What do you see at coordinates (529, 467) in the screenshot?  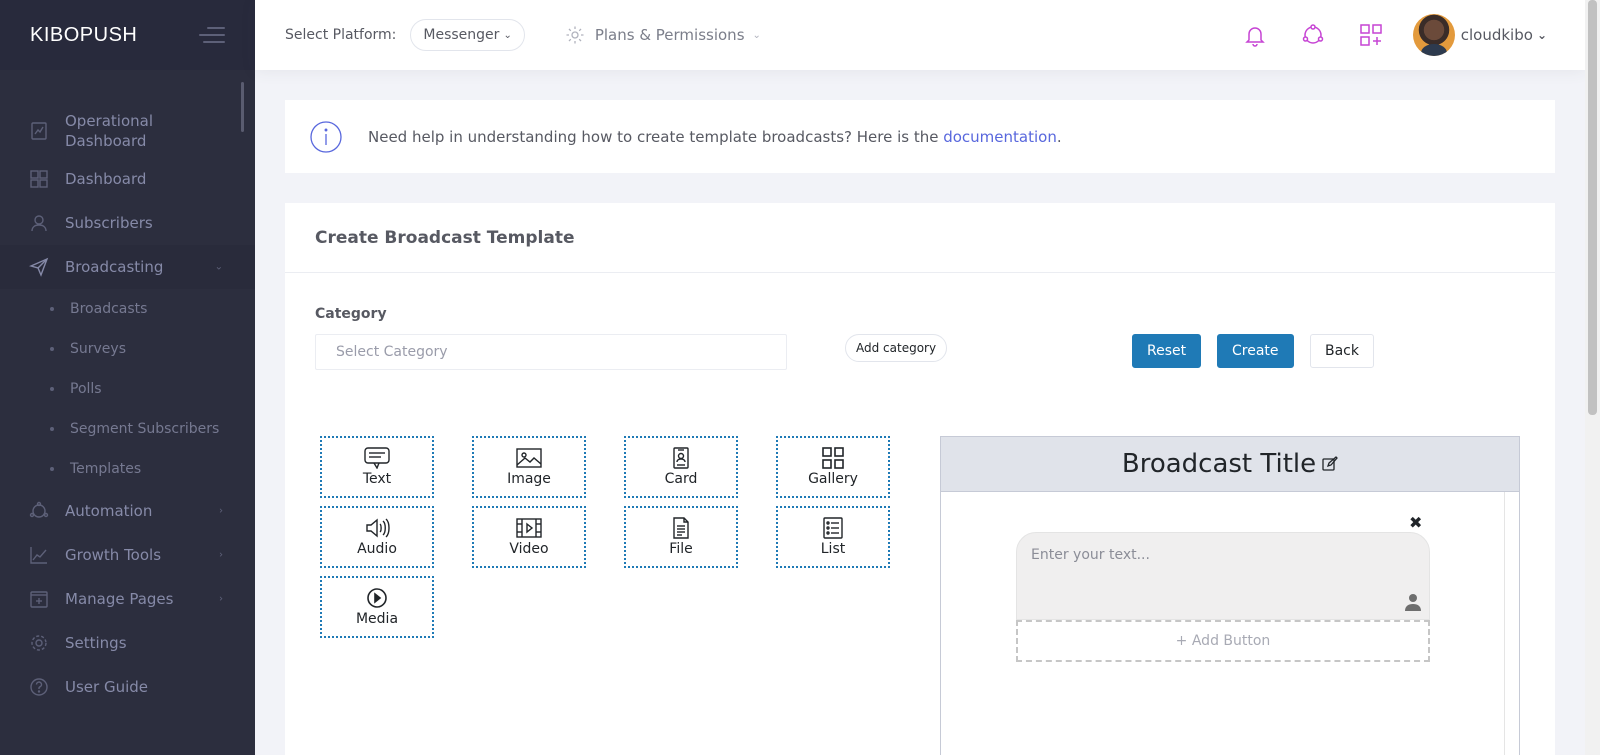 I see `component-image: Image` at bounding box center [529, 467].